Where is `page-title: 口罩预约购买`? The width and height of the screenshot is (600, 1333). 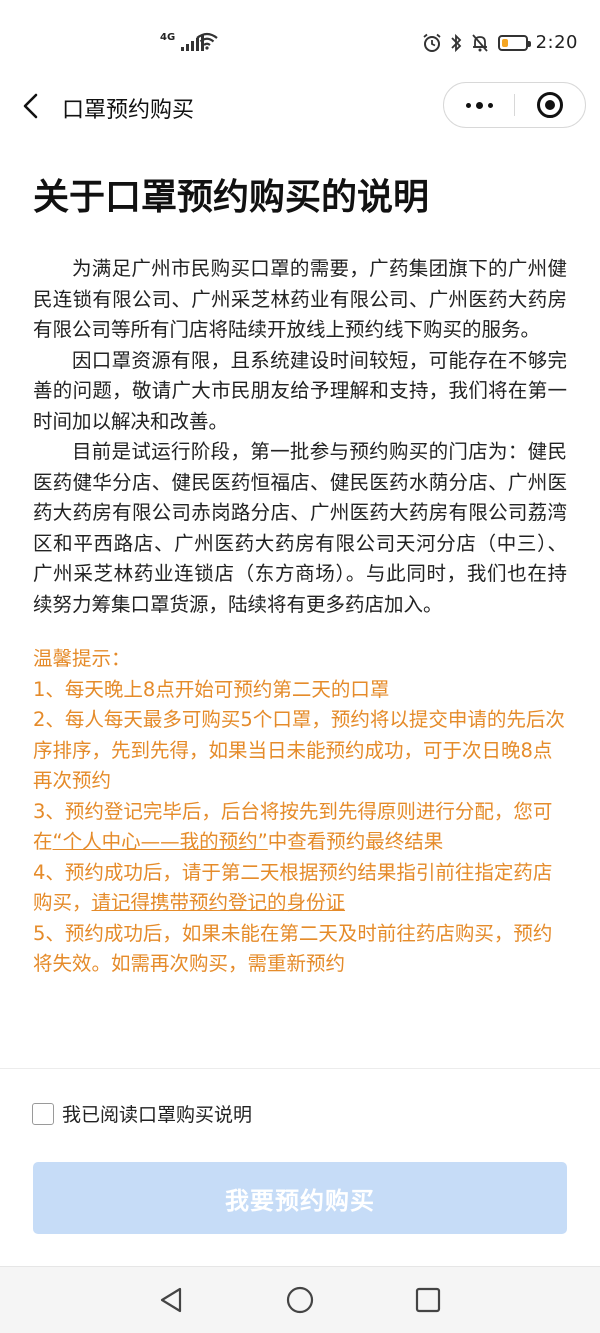 page-title: 口罩预约购买 is located at coordinates (128, 110).